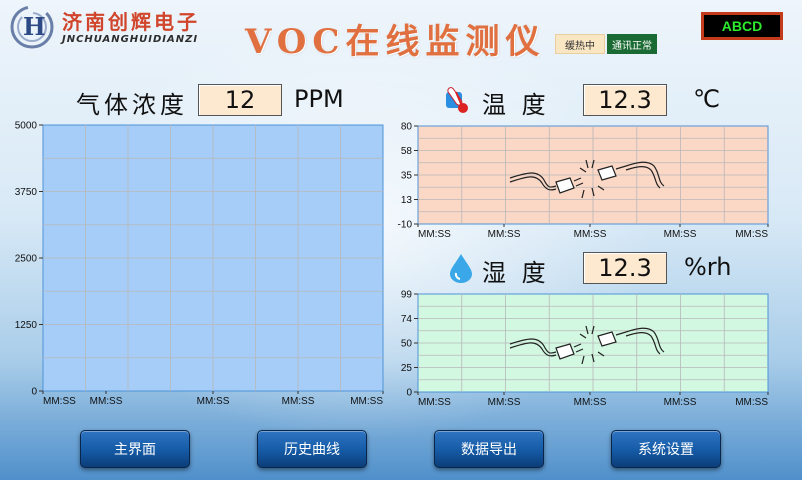  What do you see at coordinates (407, 344) in the screenshot?
I see `y-tick-label: 50` at bounding box center [407, 344].